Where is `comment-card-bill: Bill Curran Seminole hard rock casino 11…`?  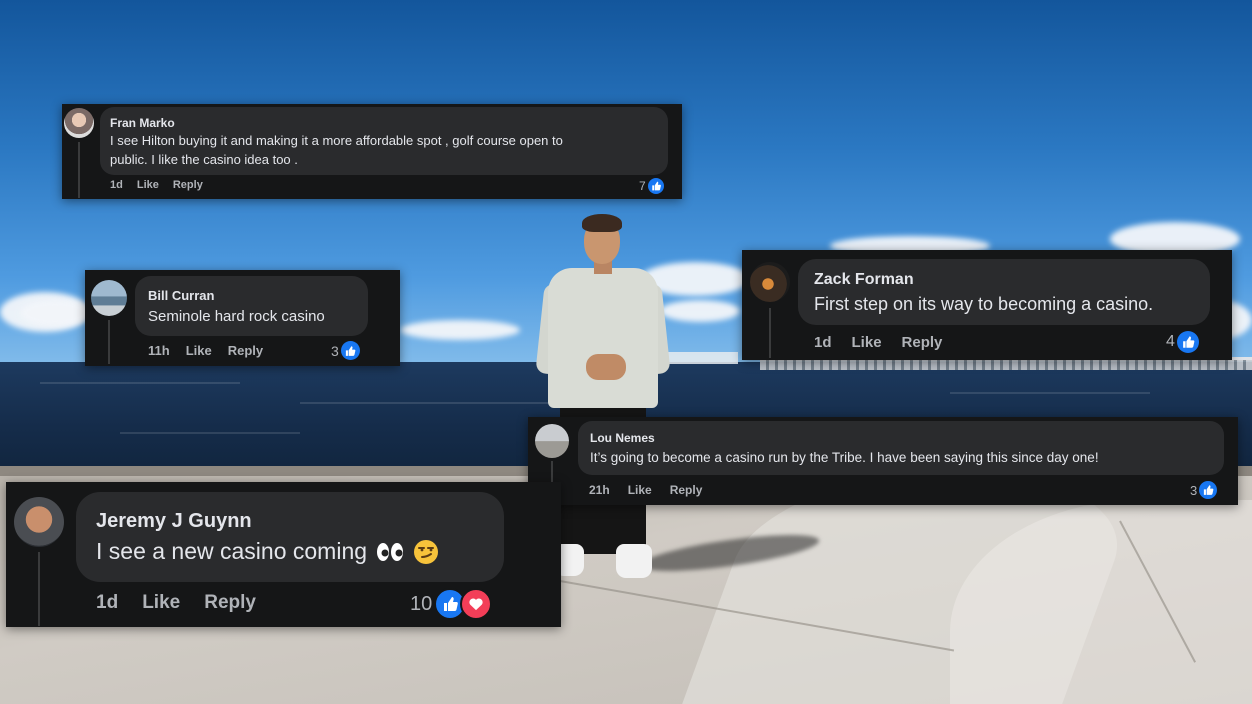 comment-card-bill: Bill Curran Seminole hard rock casino 11… is located at coordinates (242, 318).